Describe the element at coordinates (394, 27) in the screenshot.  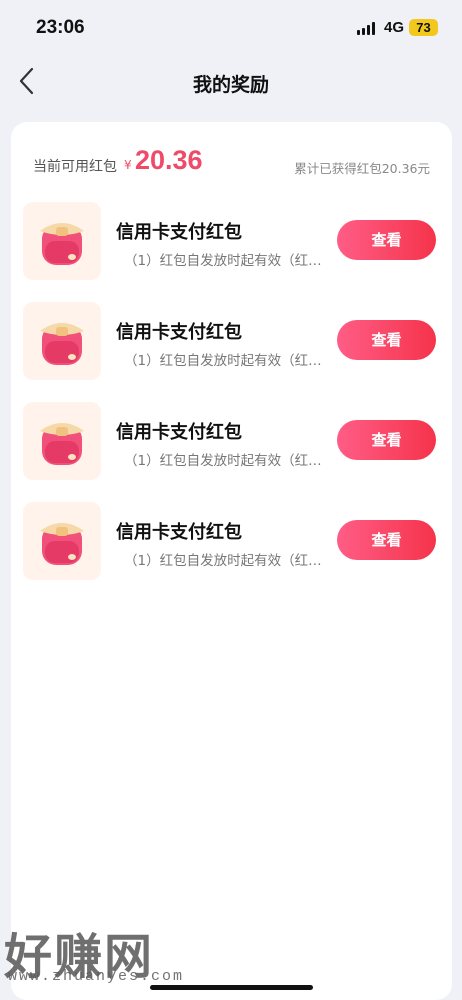
I see `network-type: 4G` at that location.